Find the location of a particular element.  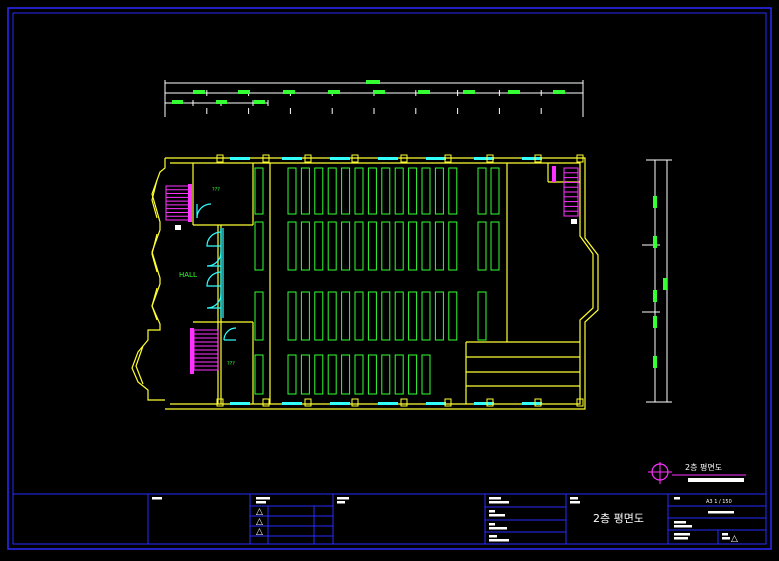

column is located at coordinates (404, 402).